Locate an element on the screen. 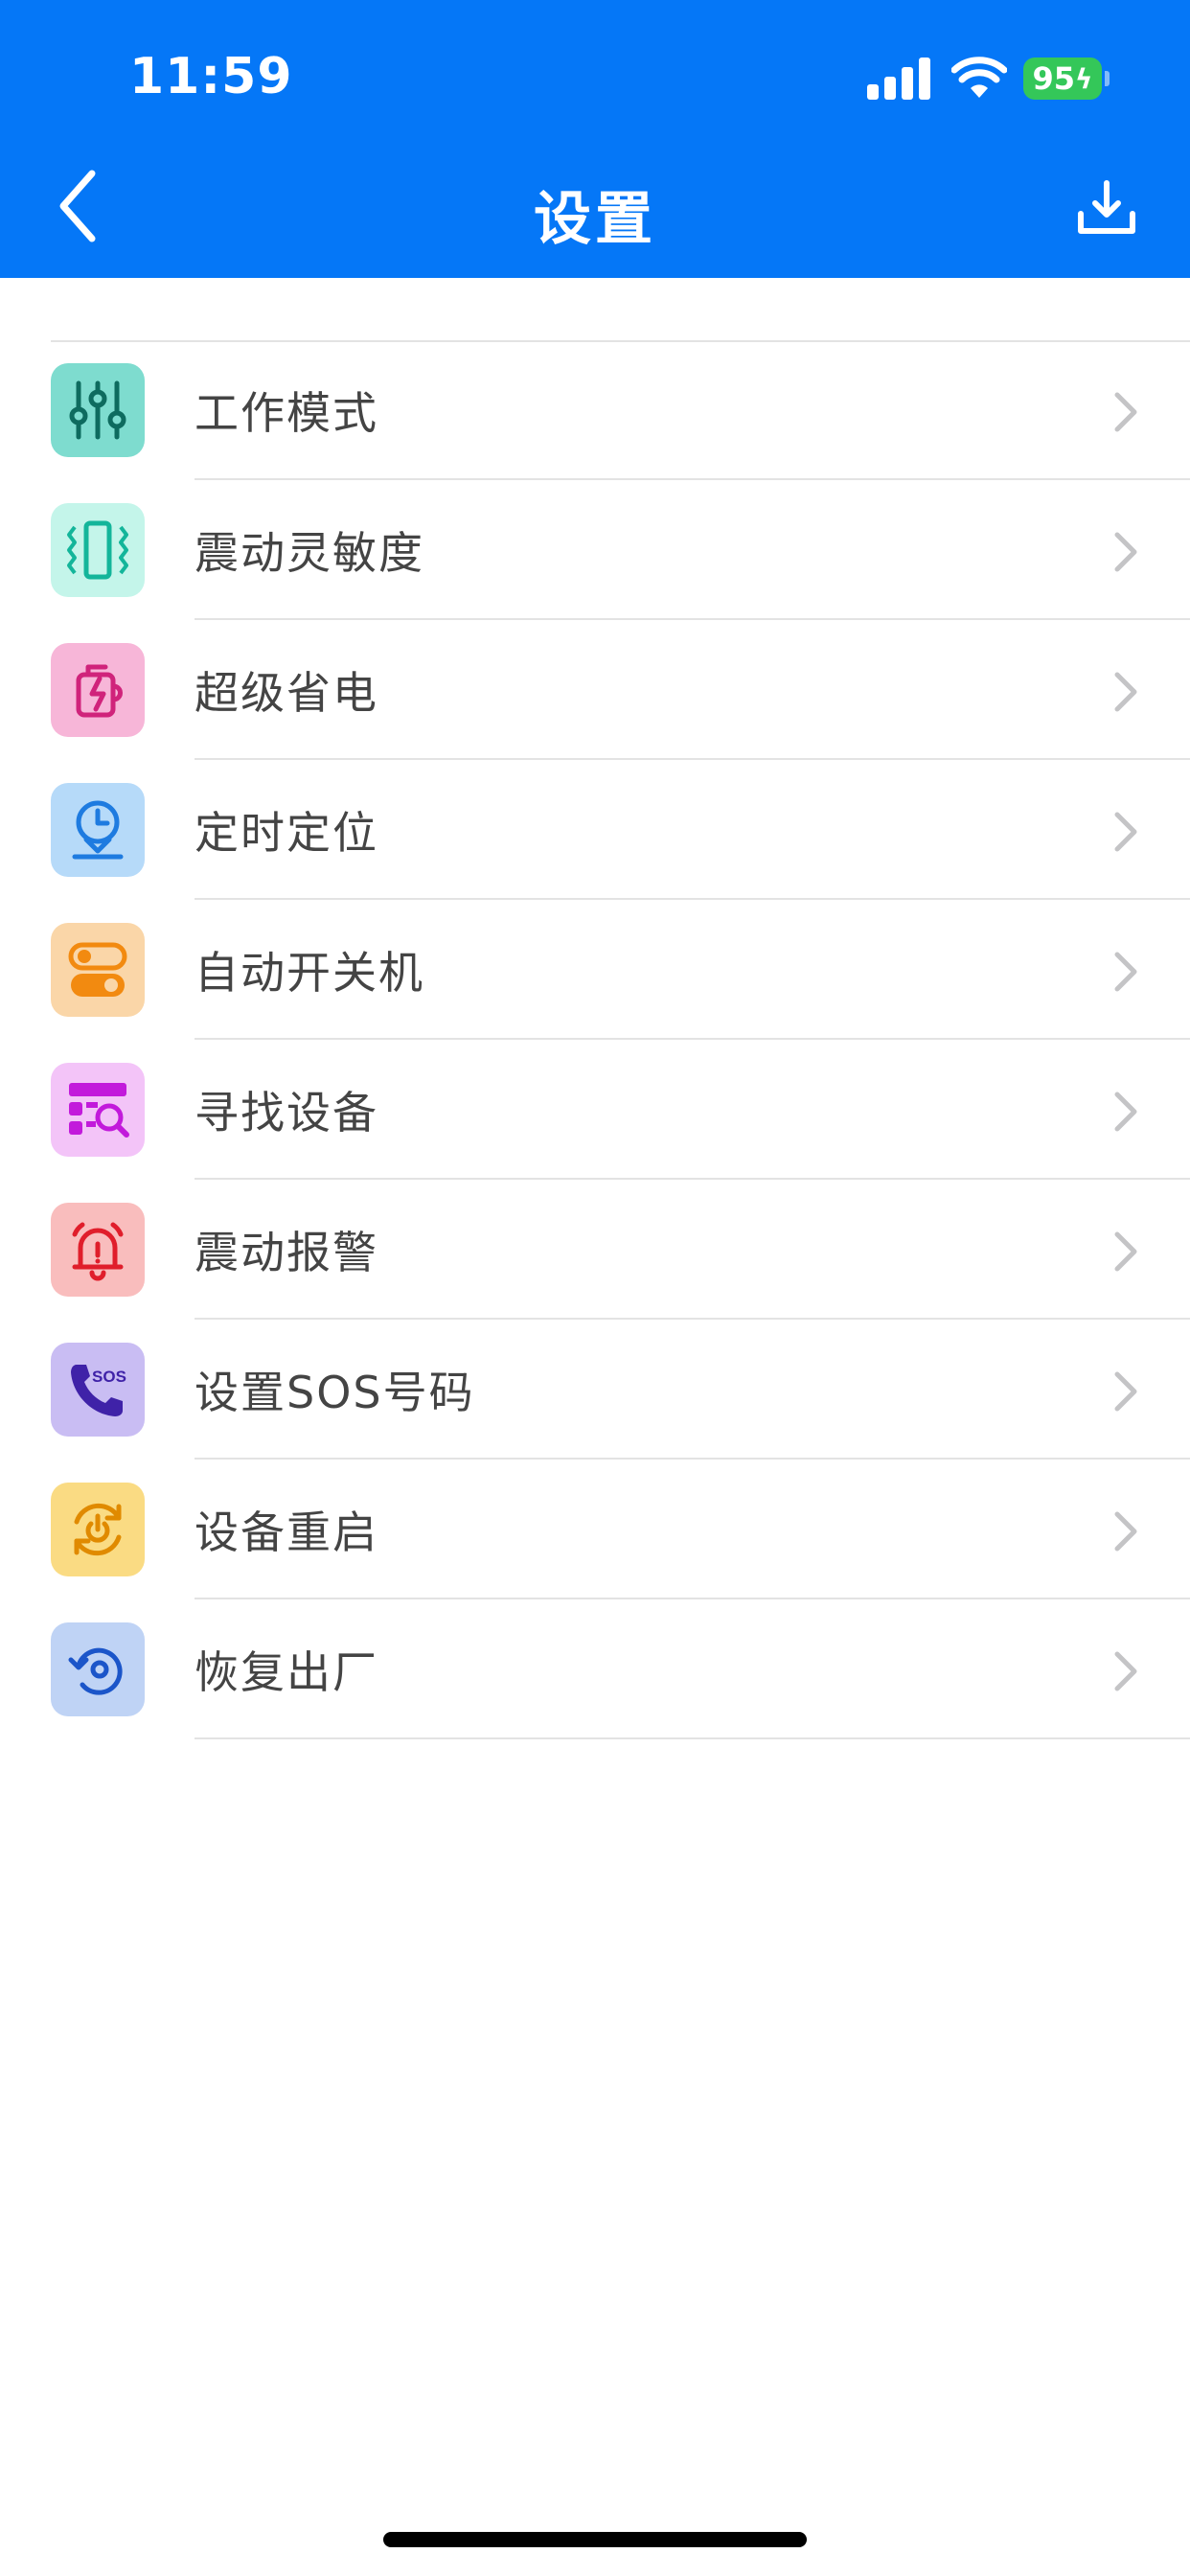  restart-icon is located at coordinates (98, 1529).